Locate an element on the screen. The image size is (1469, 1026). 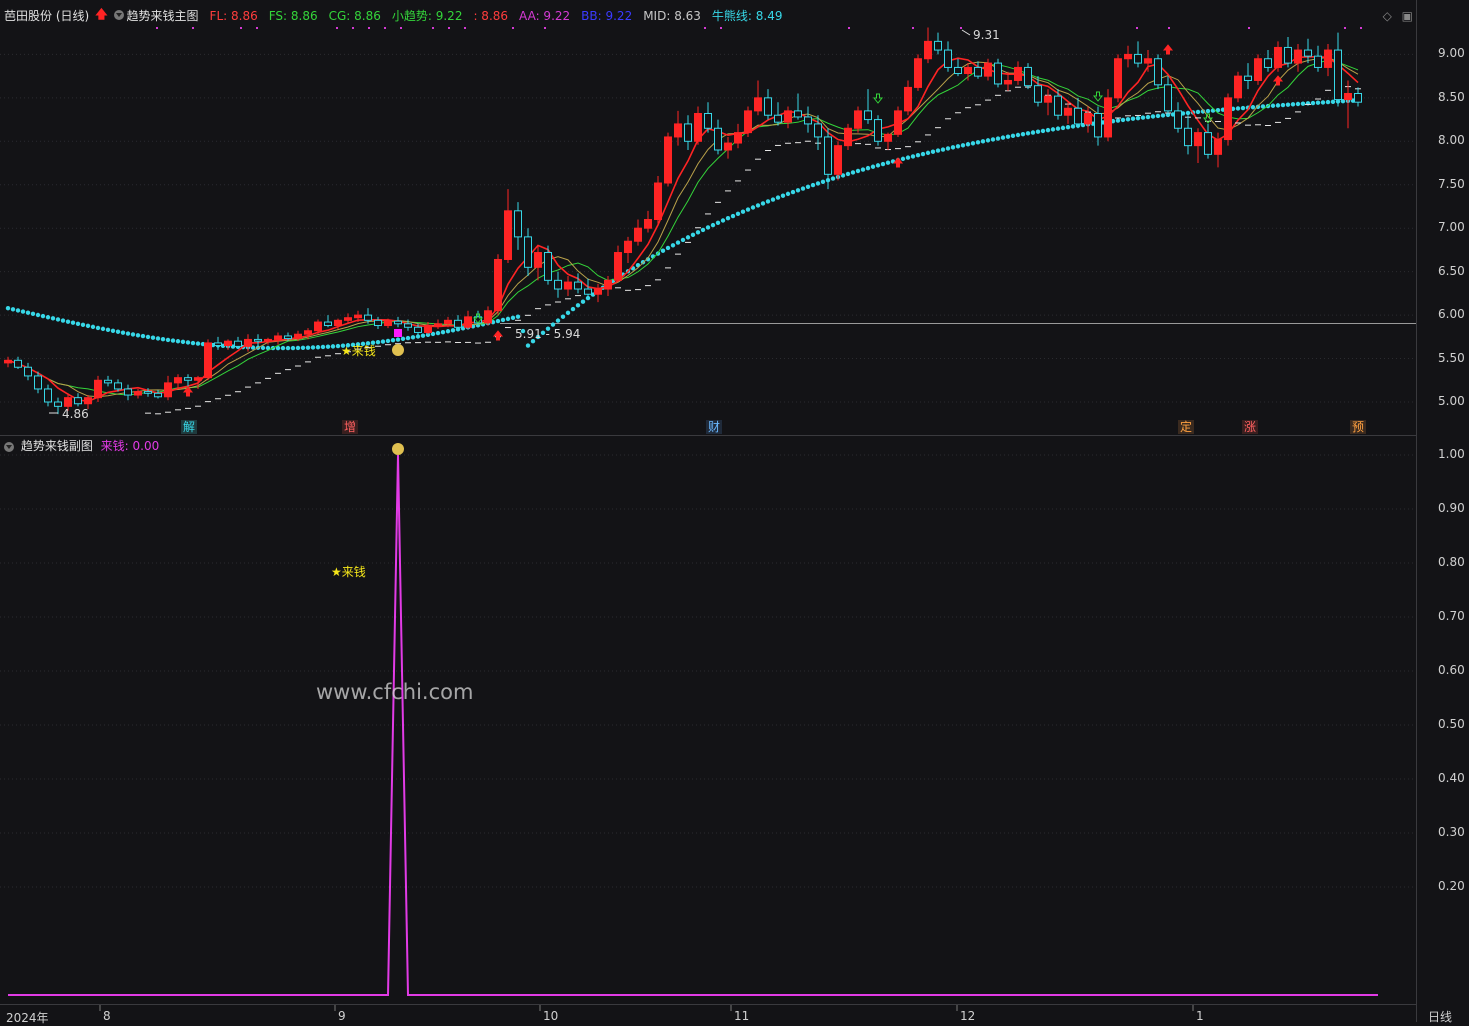
event-marker: 增 is located at coordinates (350, 427).